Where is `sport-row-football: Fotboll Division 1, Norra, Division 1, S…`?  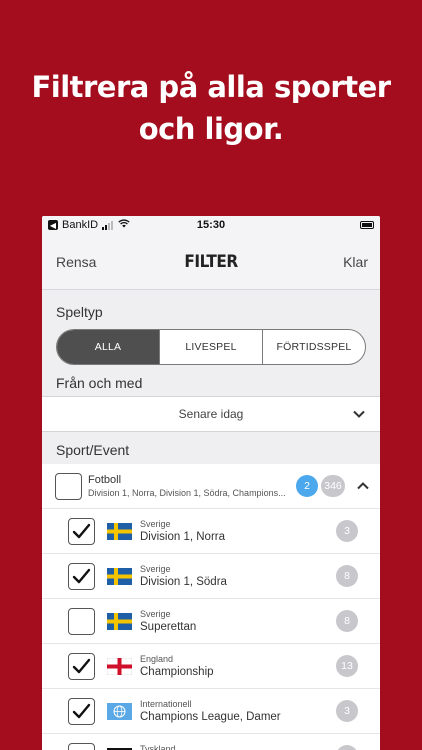 sport-row-football: Fotboll Division 1, Norra, Division 1, S… is located at coordinates (211, 486).